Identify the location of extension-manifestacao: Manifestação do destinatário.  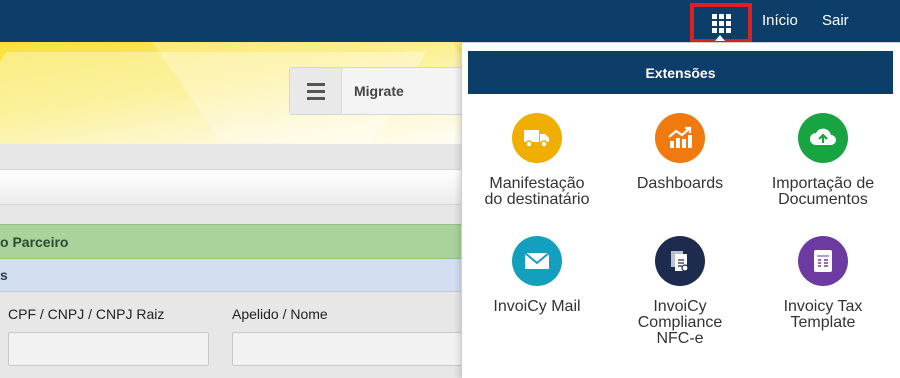
(537, 160).